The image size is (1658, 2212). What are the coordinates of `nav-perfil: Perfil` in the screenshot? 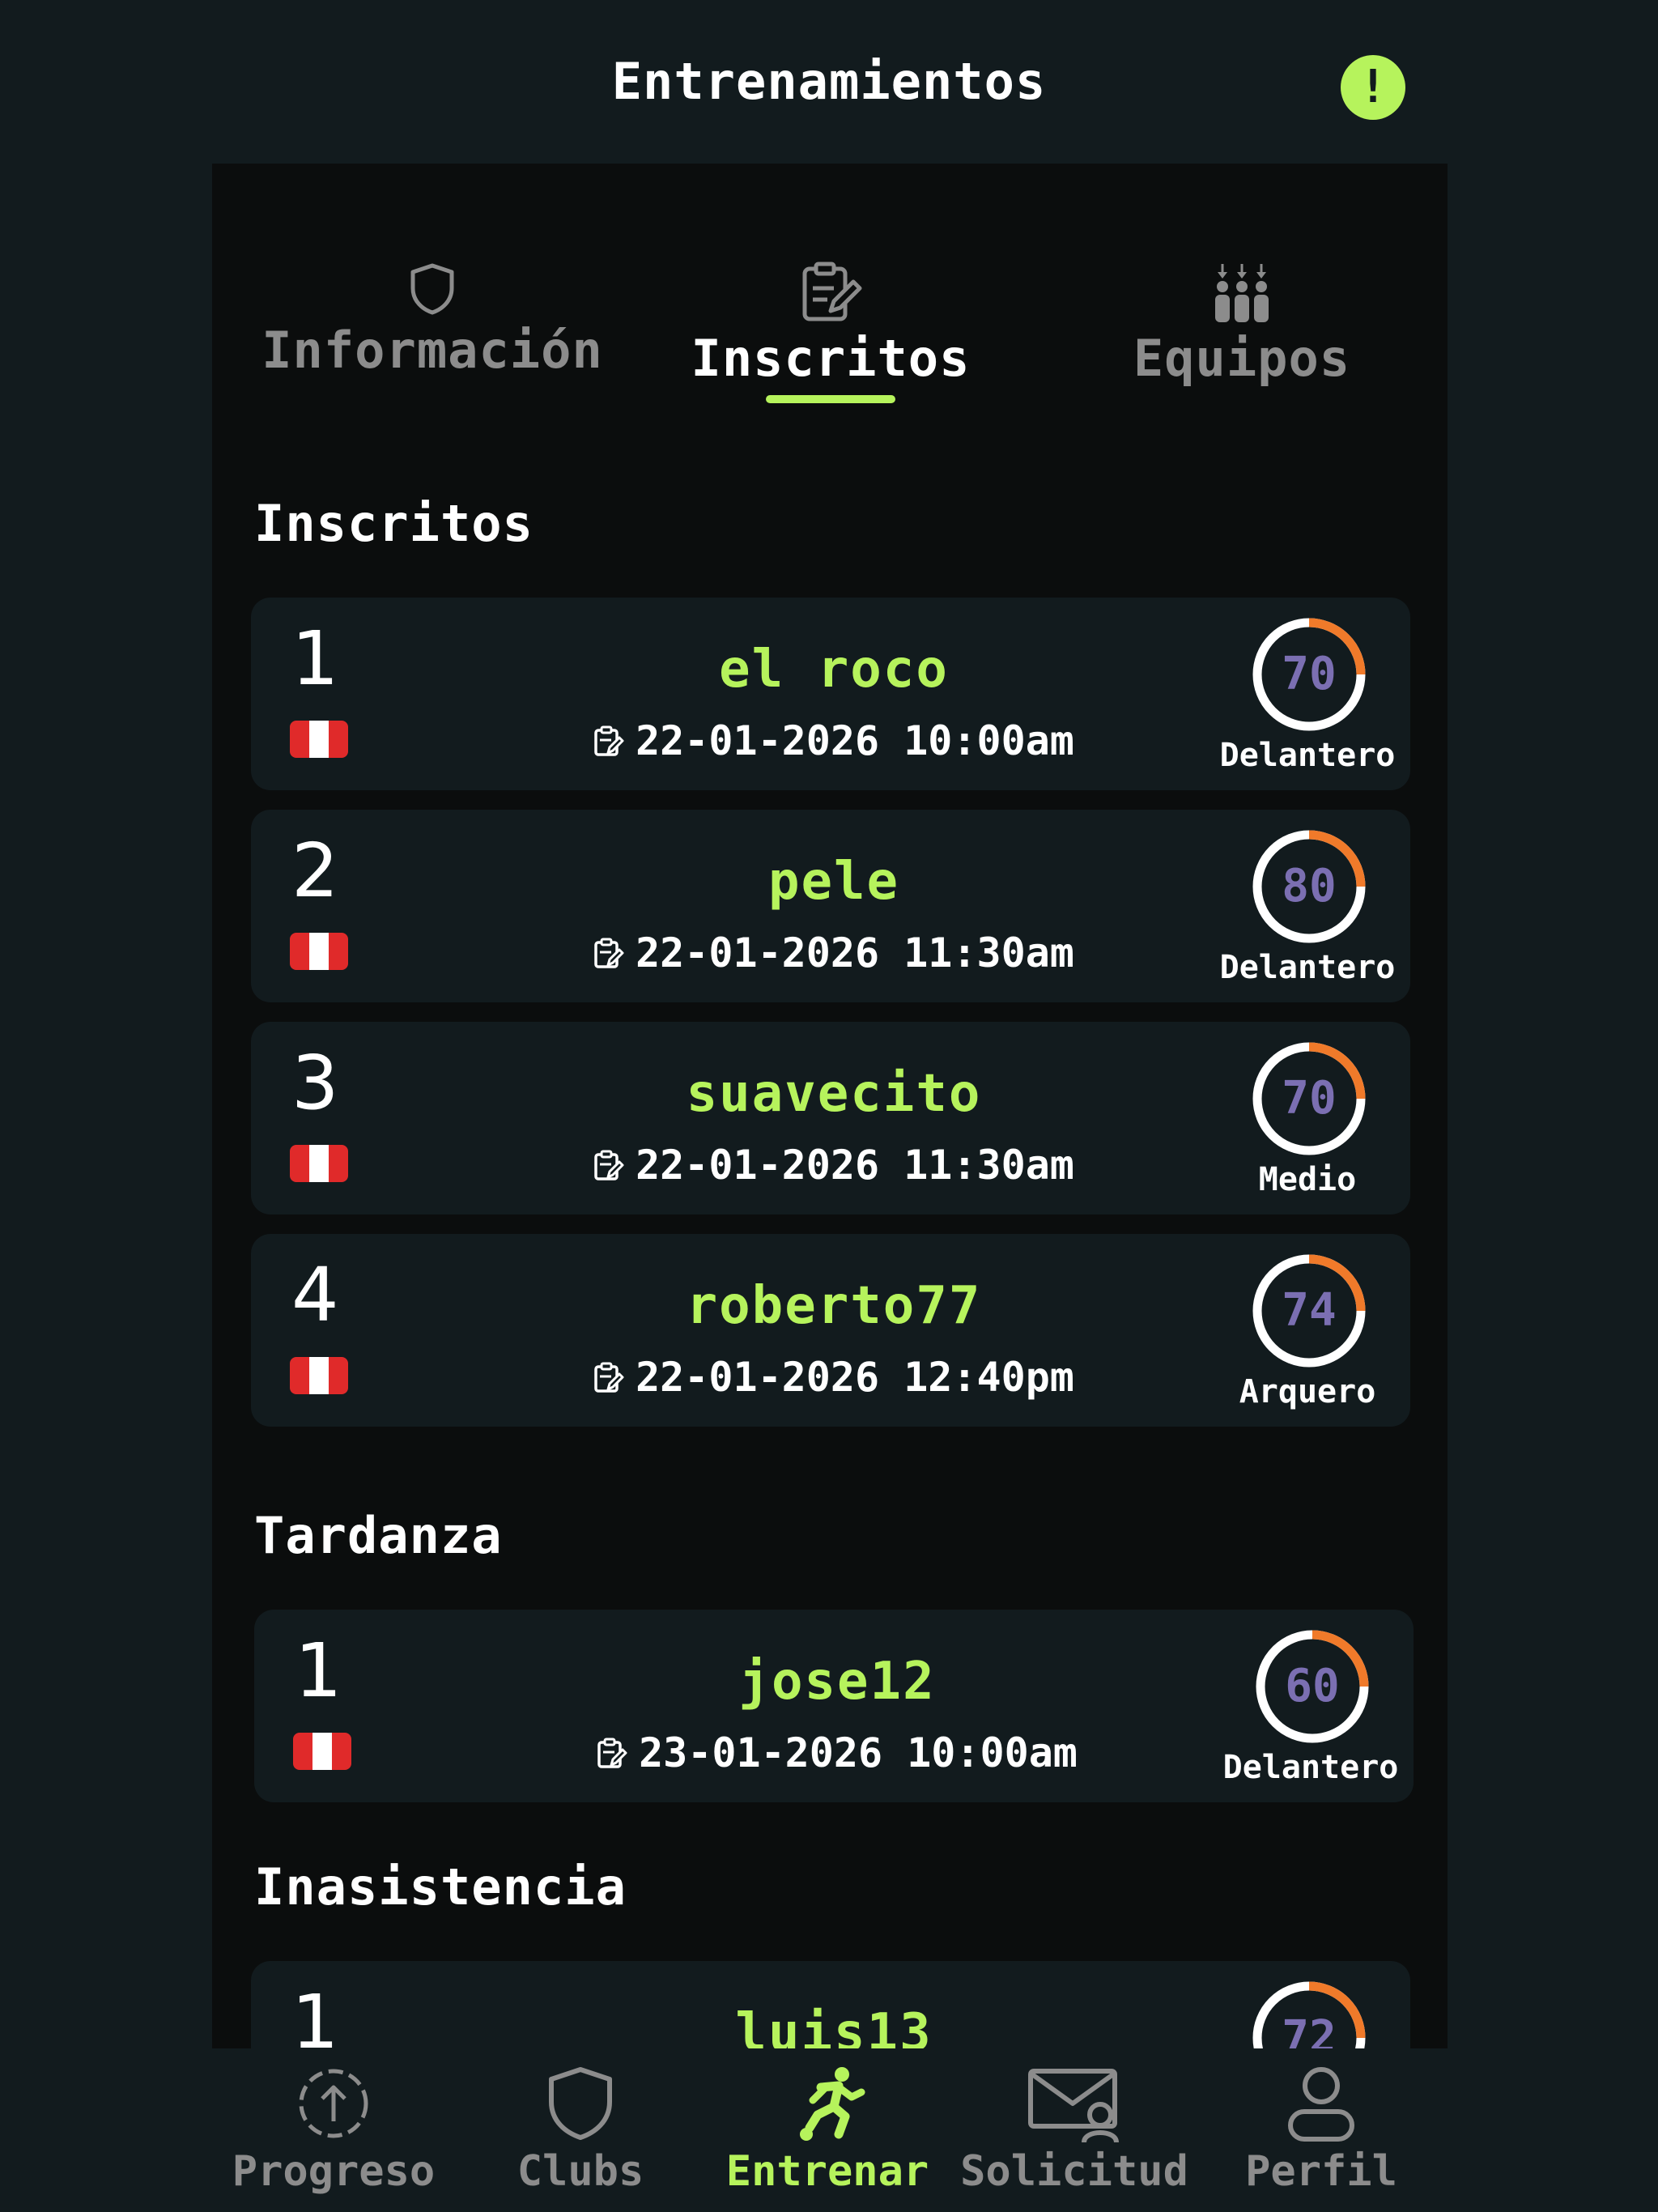 It's located at (1321, 2137).